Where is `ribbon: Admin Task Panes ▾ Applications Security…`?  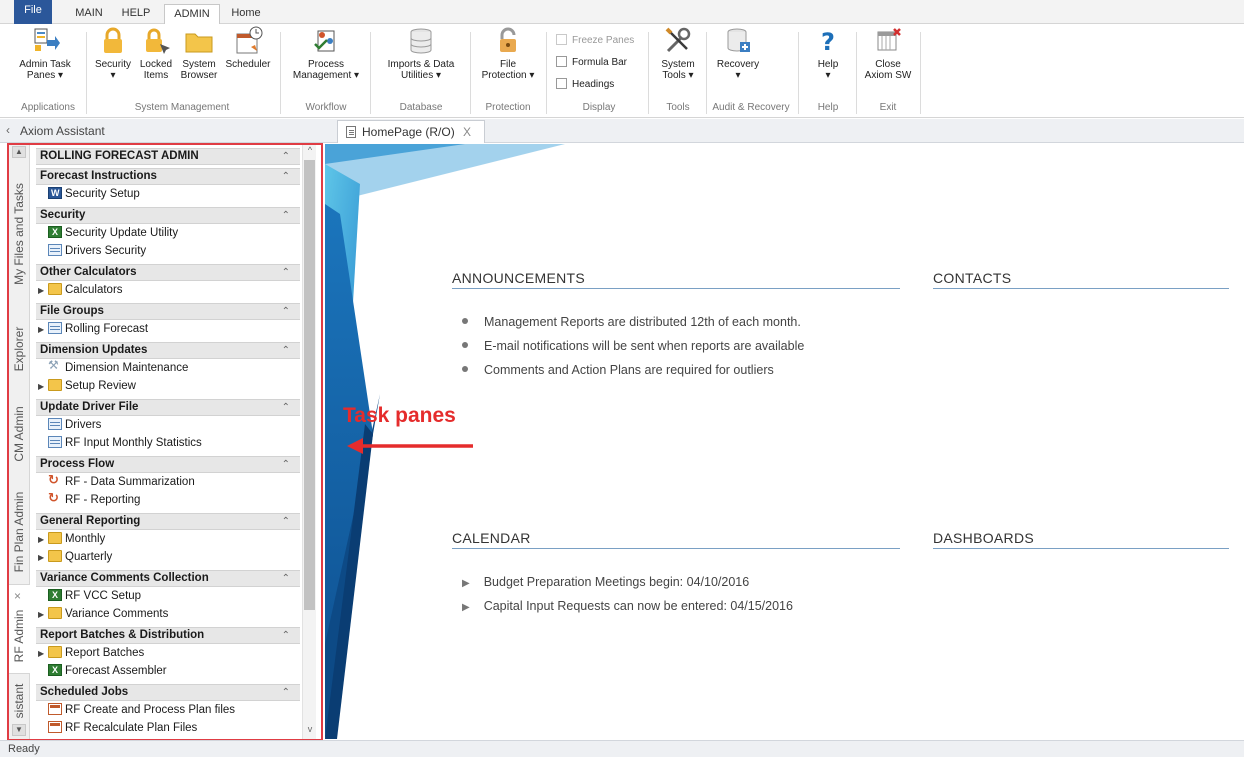 ribbon: Admin Task Panes ▾ Applications Security… is located at coordinates (622, 71).